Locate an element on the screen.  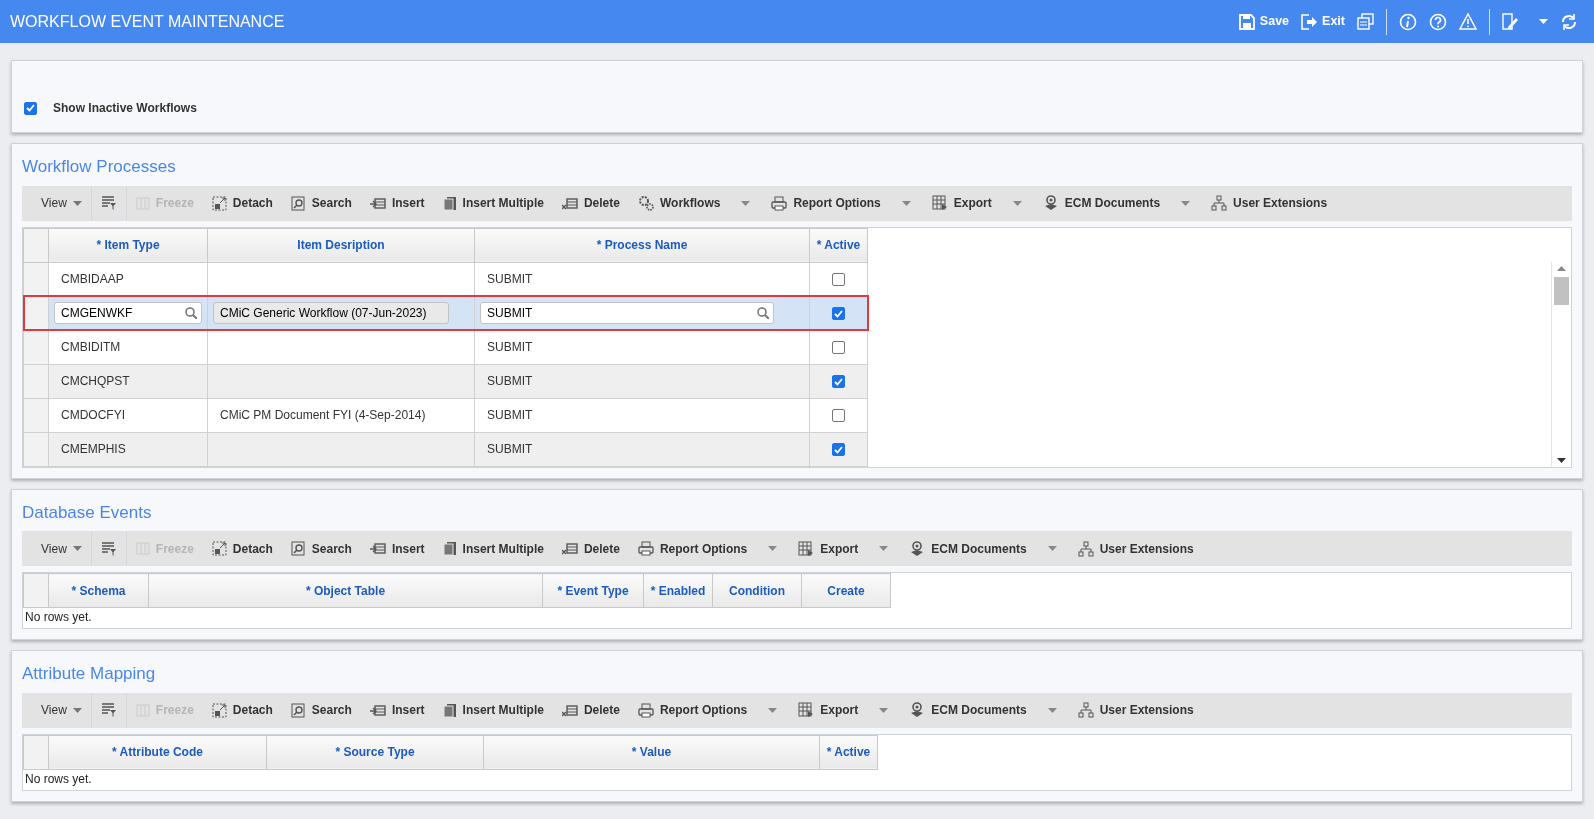
gears-icon is located at coordinates (645, 203).